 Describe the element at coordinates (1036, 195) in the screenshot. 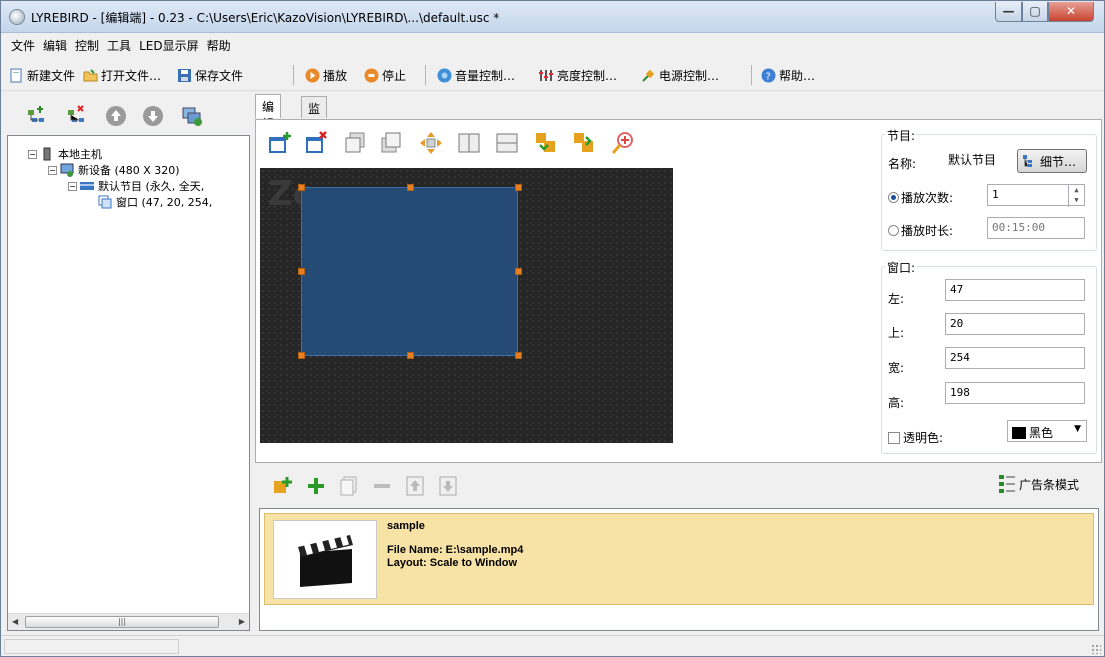

I see `play-count-input: 1 ▲ ▼` at that location.